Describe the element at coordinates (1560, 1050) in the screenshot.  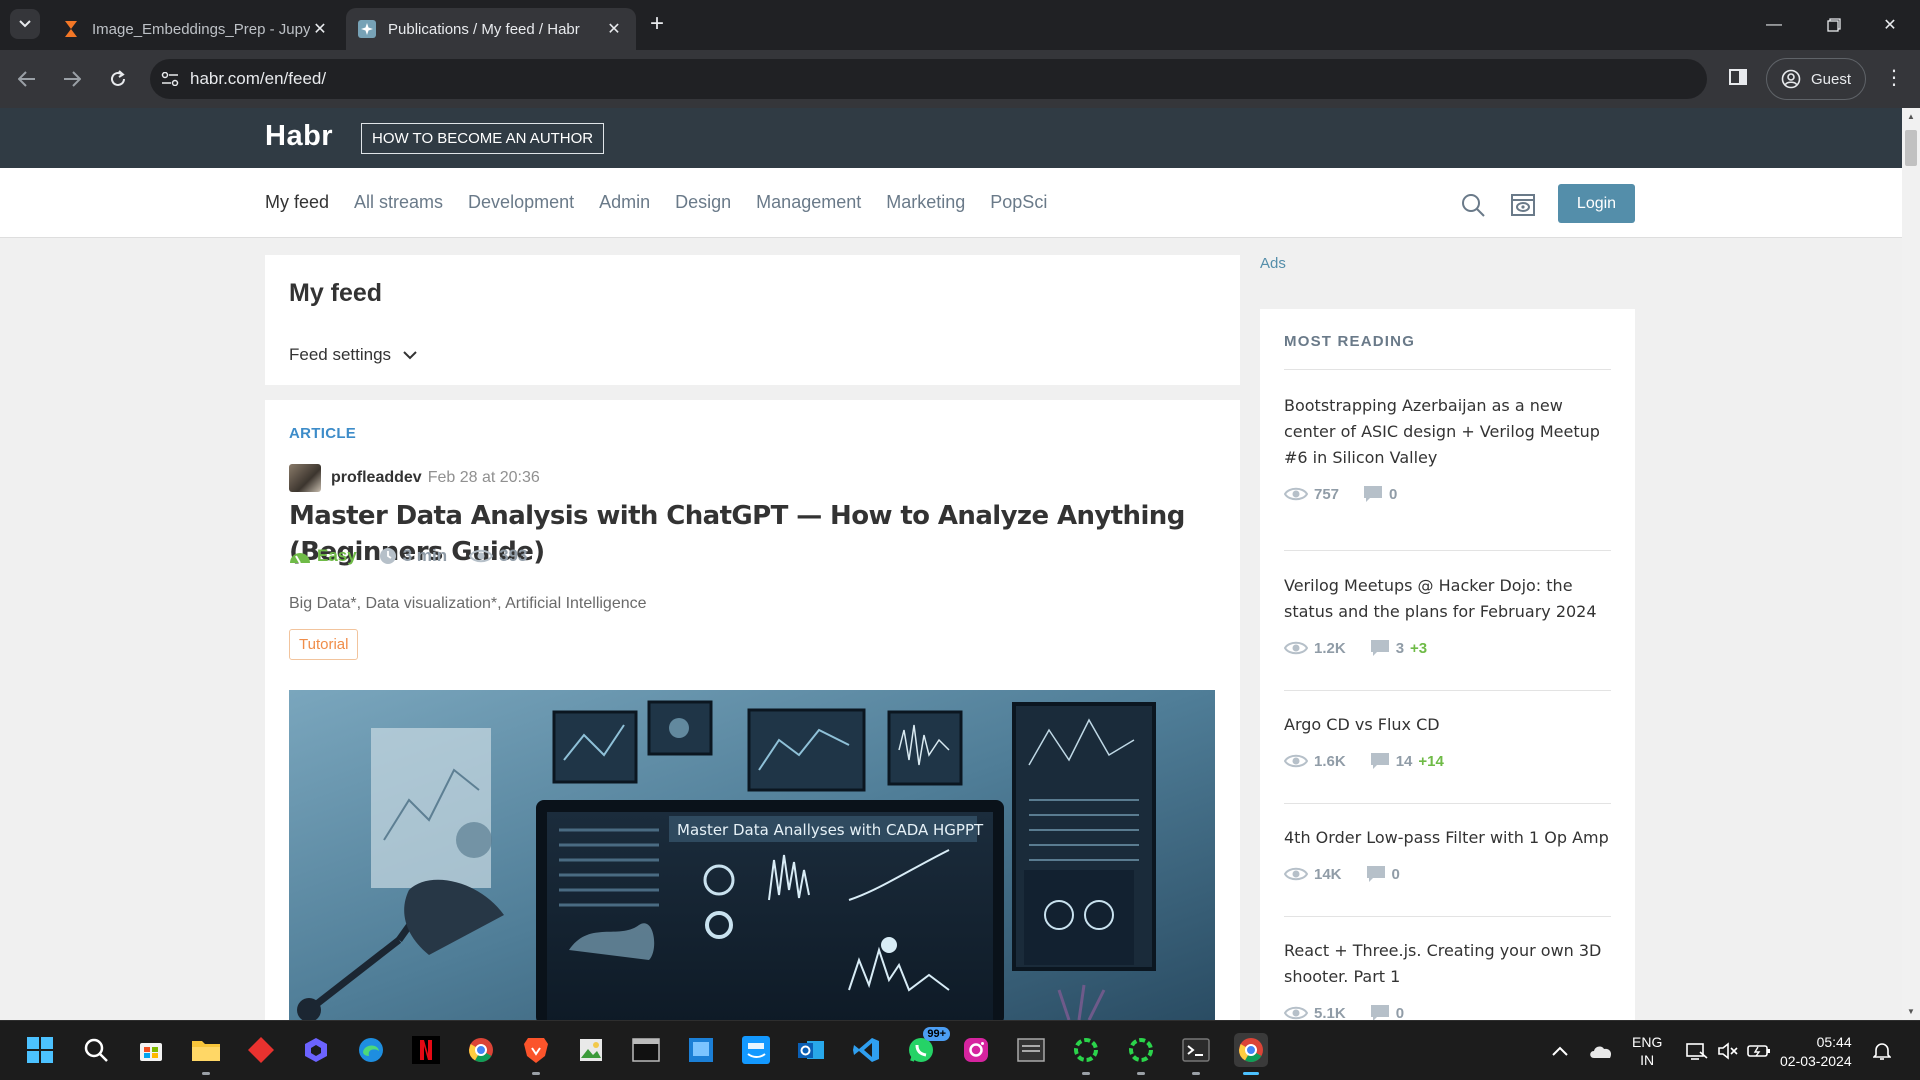
I see `show-hidden-icons` at that location.